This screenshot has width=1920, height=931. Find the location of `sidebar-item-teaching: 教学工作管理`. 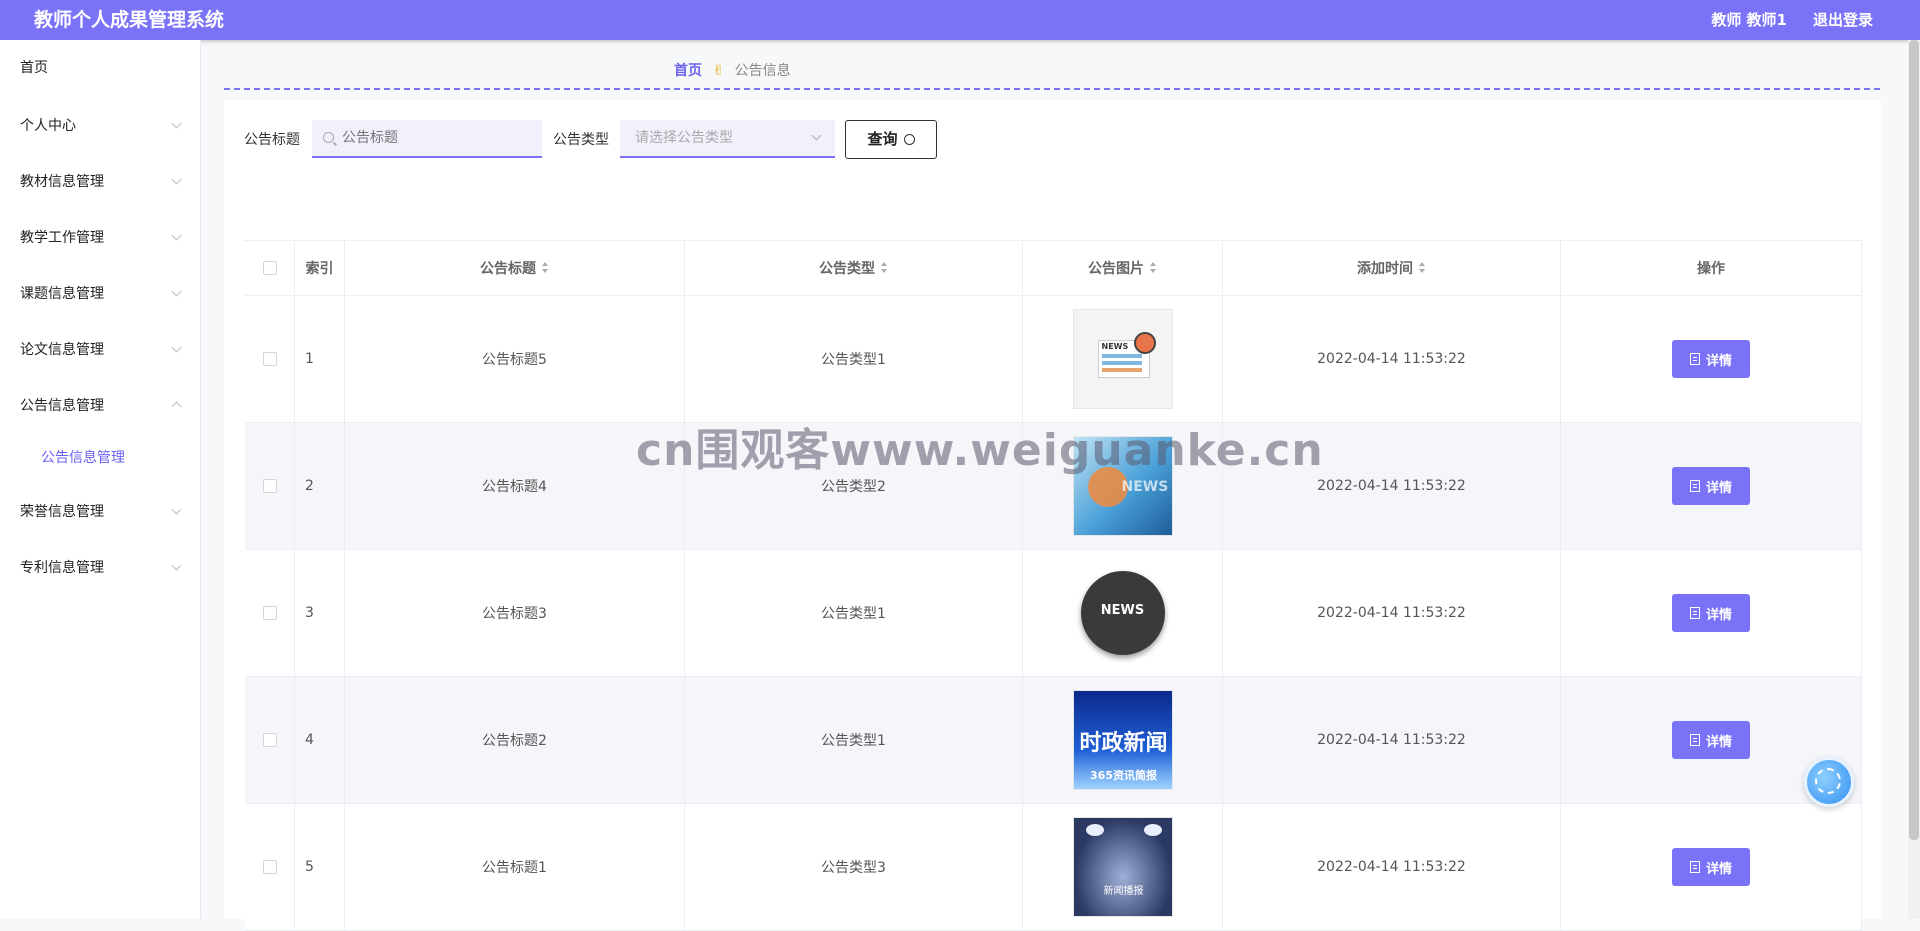

sidebar-item-teaching: 教学工作管理 is located at coordinates (100, 238).